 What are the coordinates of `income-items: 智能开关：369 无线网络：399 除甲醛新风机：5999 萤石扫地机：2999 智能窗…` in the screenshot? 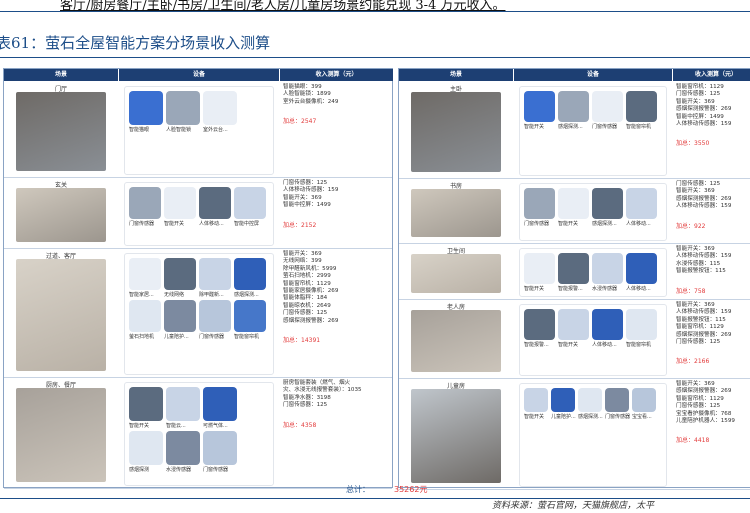 It's located at (310, 288).